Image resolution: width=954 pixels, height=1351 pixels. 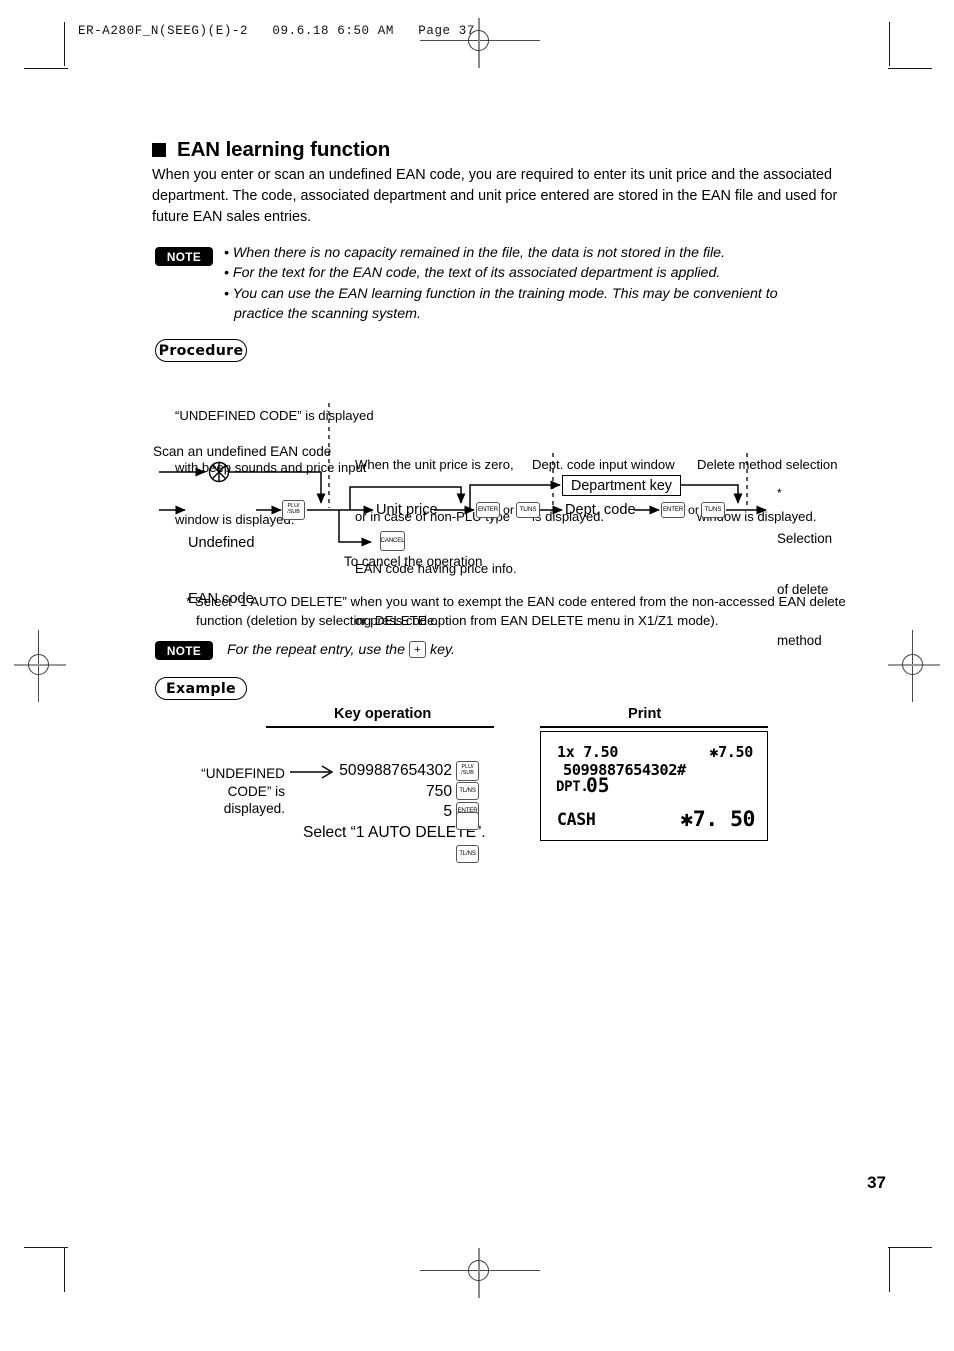 I want to click on receipt-dept-label: DPT., so click(x=572, y=787).